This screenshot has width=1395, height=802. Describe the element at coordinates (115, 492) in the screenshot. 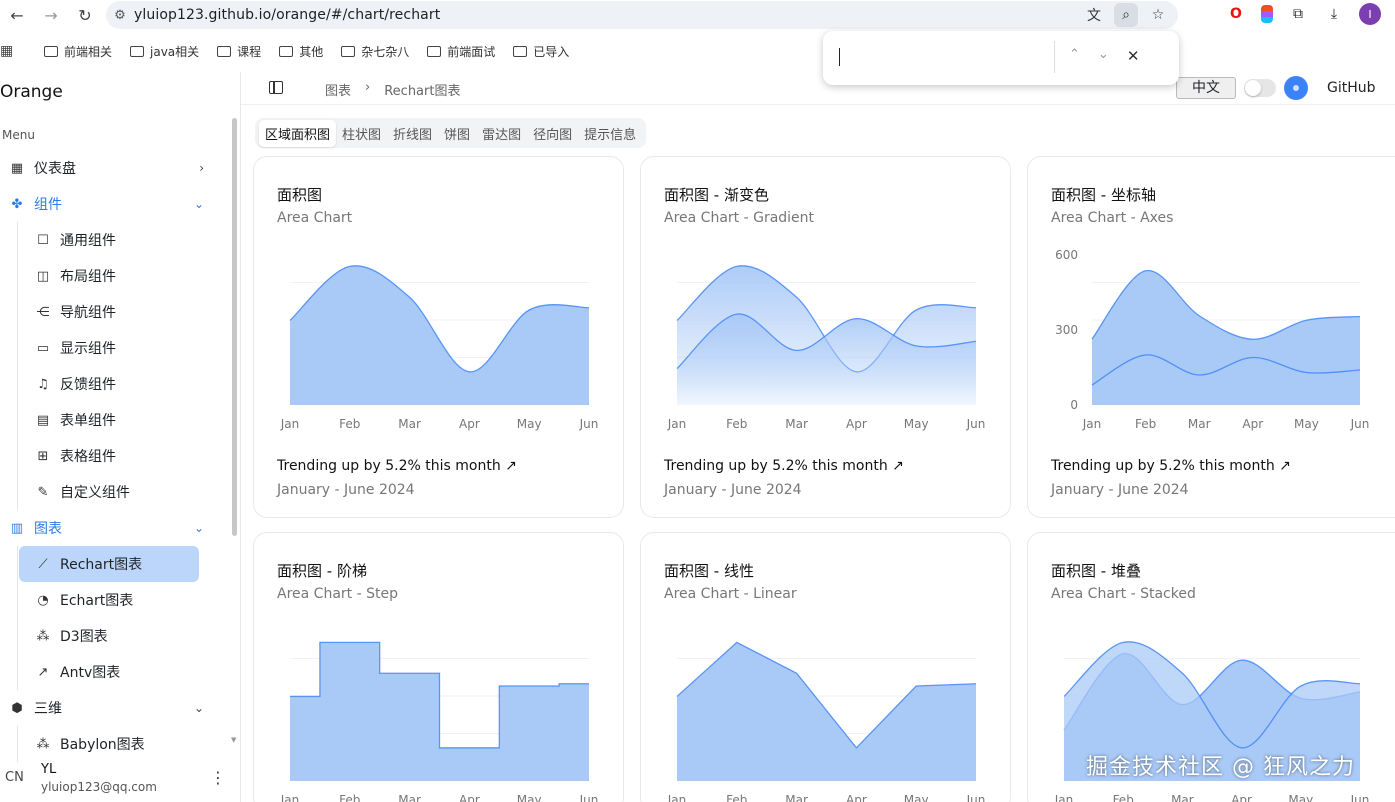

I see `sidebar-item-custom: ✎ 自定义组件` at that location.